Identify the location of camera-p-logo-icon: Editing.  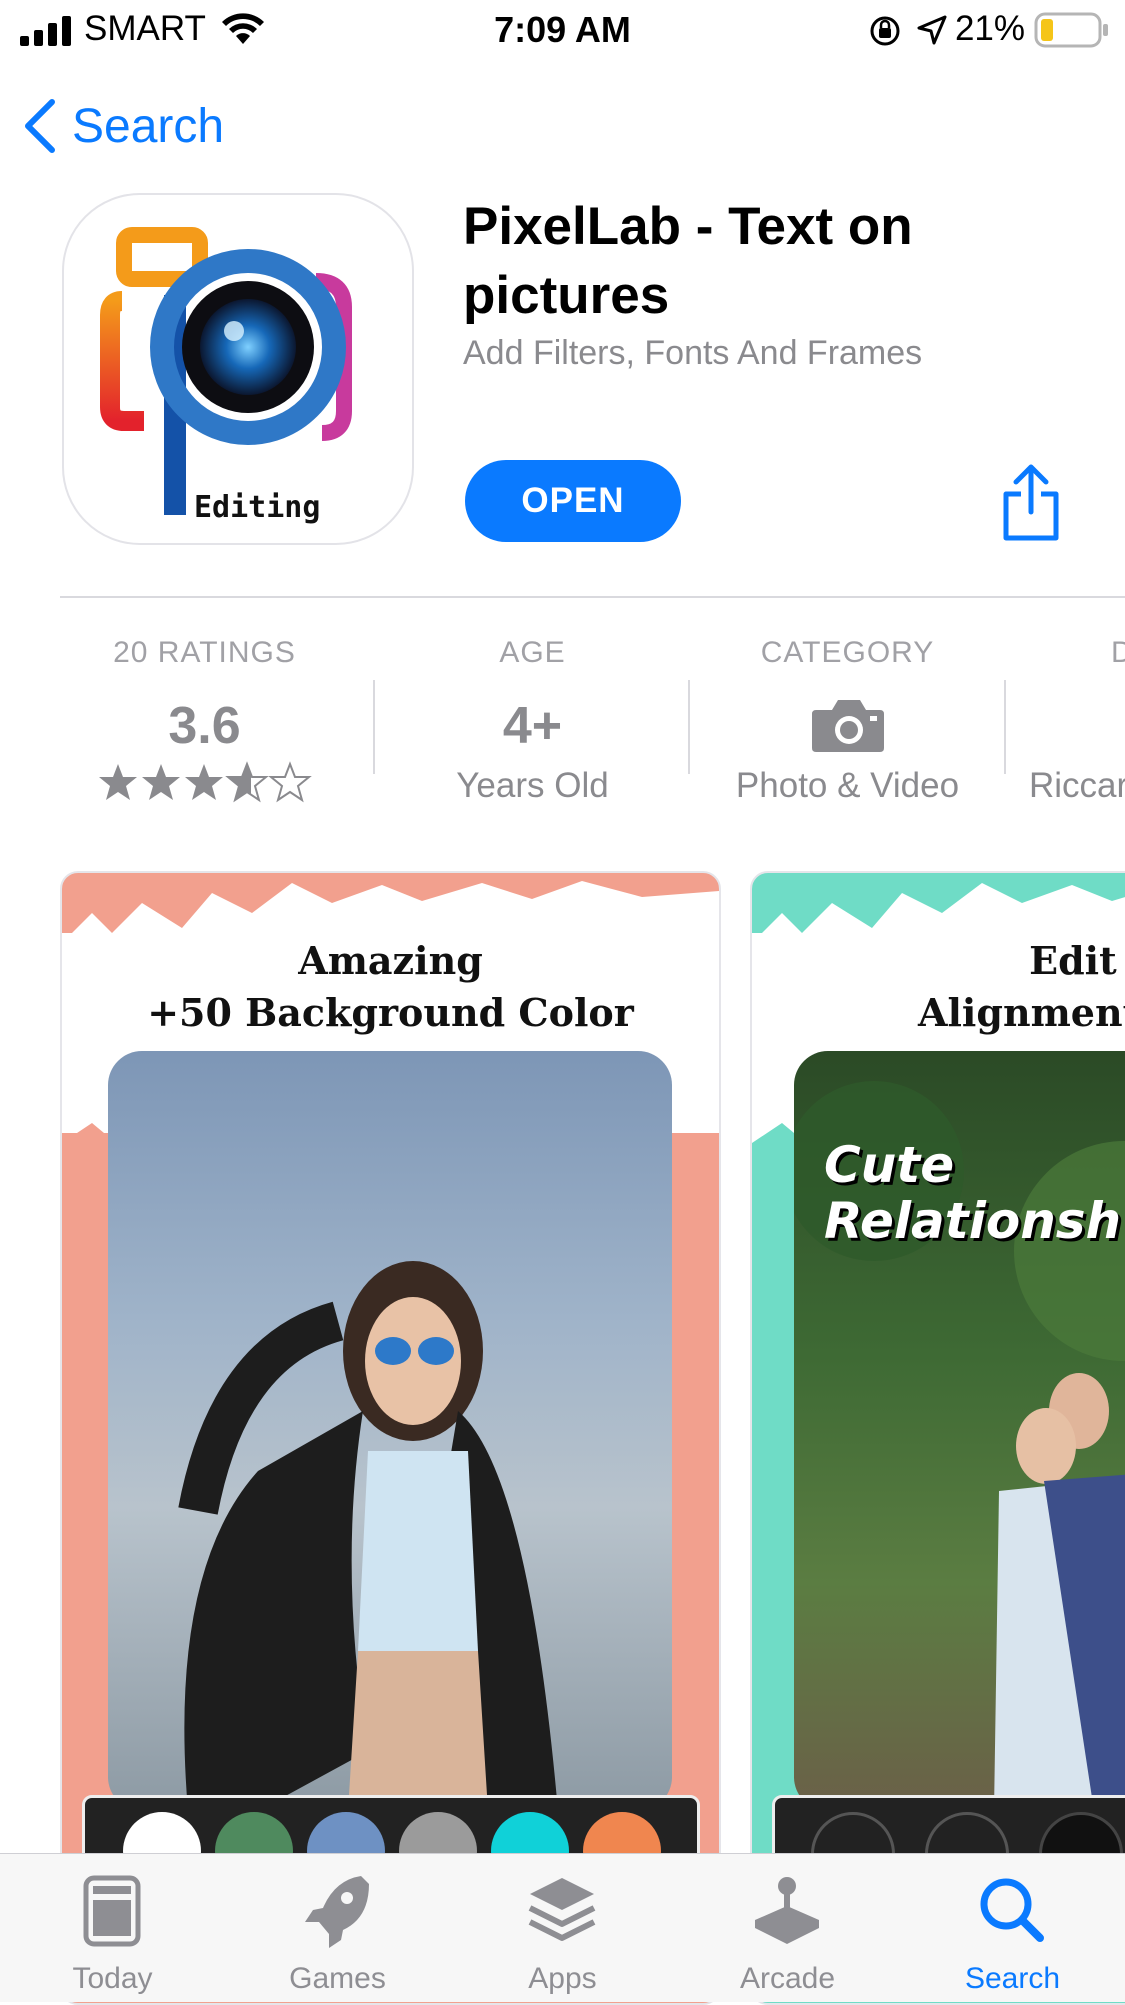
(226, 376).